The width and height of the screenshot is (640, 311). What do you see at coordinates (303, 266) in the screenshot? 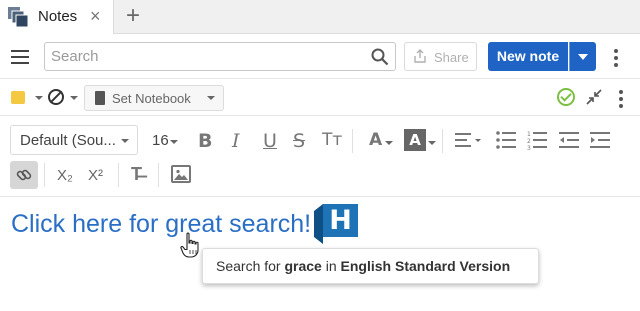
I see `tooltip-term: grace` at bounding box center [303, 266].